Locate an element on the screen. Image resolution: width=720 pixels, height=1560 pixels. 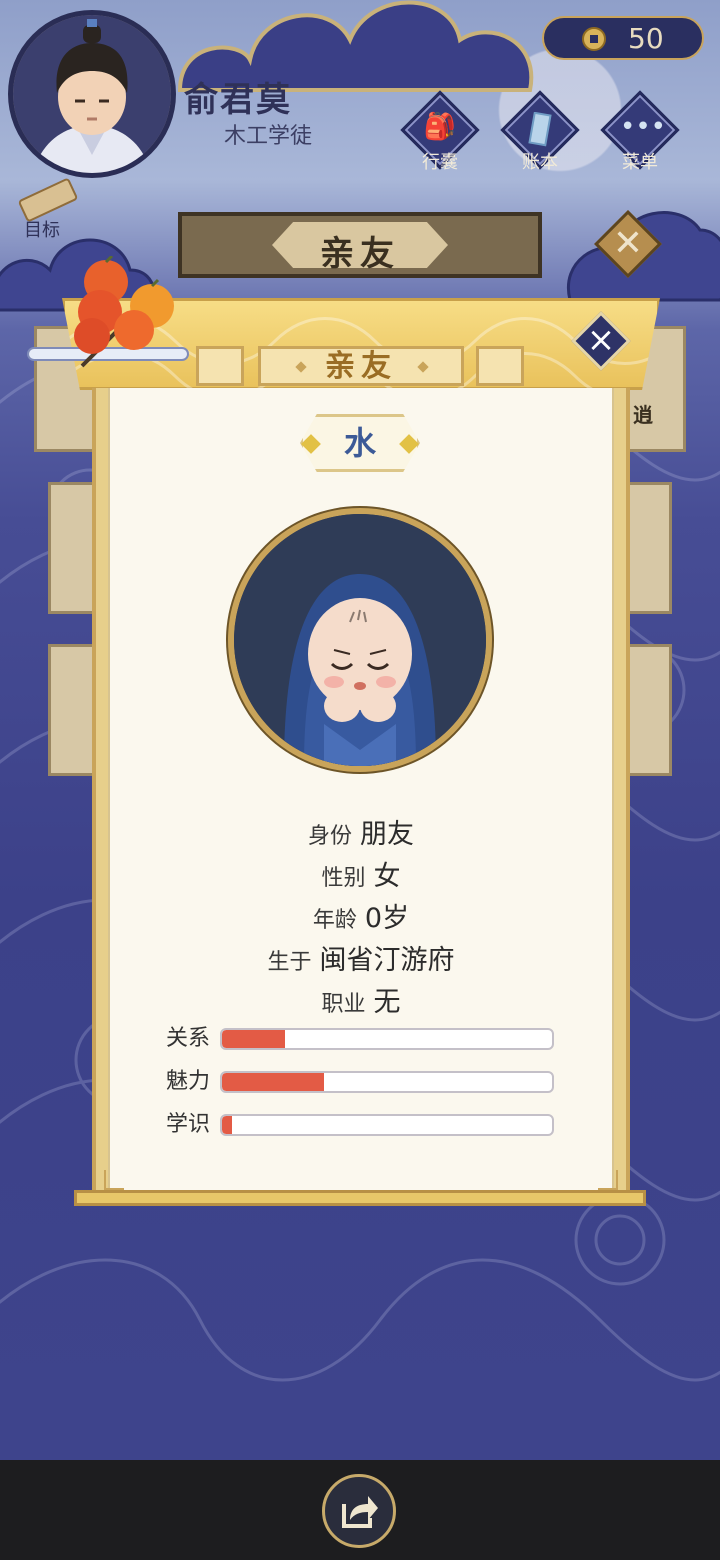
ledger-icon is located at coordinates (540, 129).